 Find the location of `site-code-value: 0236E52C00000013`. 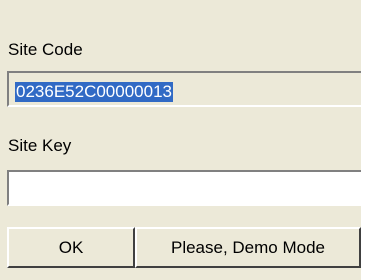

site-code-value: 0236E52C00000013 is located at coordinates (94, 92).